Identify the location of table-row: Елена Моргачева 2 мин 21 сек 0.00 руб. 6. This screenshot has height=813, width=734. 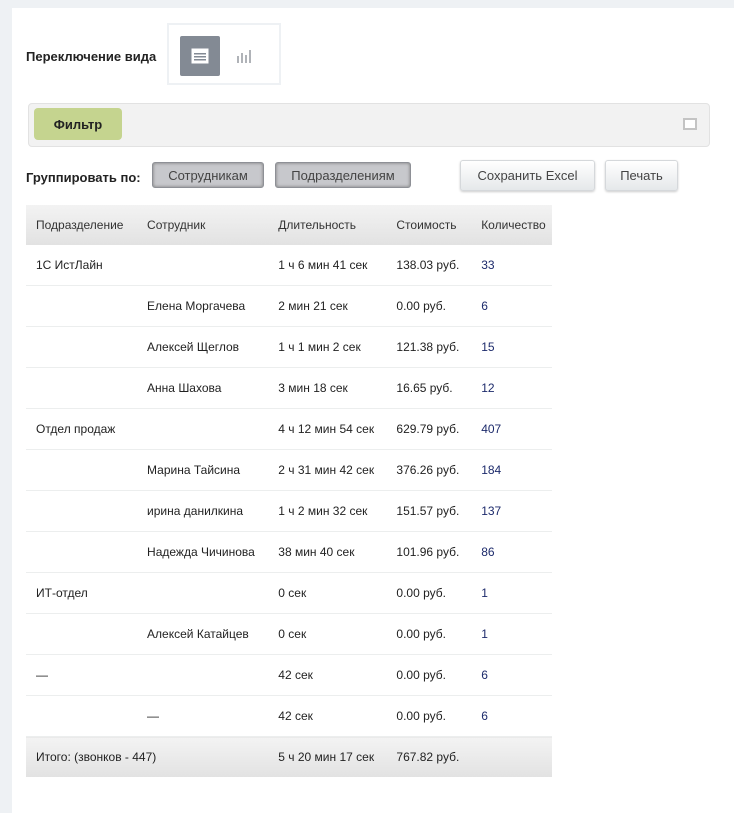
(289, 306).